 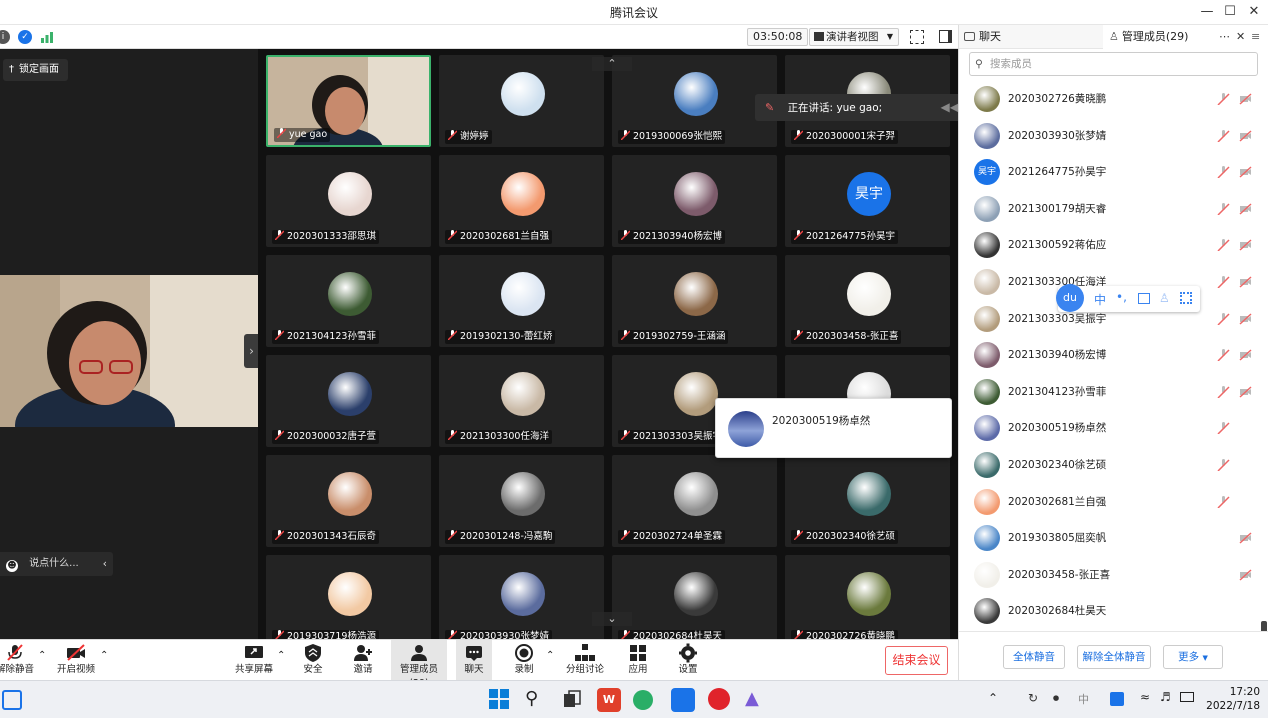 What do you see at coordinates (1056, 698) in the screenshot?
I see `tray-mic-icon: ⏺` at bounding box center [1056, 698].